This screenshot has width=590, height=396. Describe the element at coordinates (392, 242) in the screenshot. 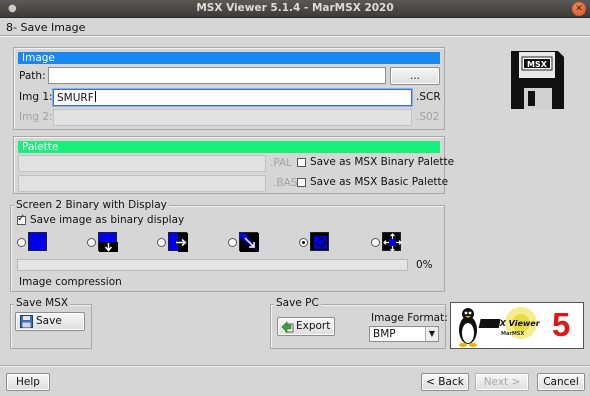

I see `display-expand-icon` at that location.